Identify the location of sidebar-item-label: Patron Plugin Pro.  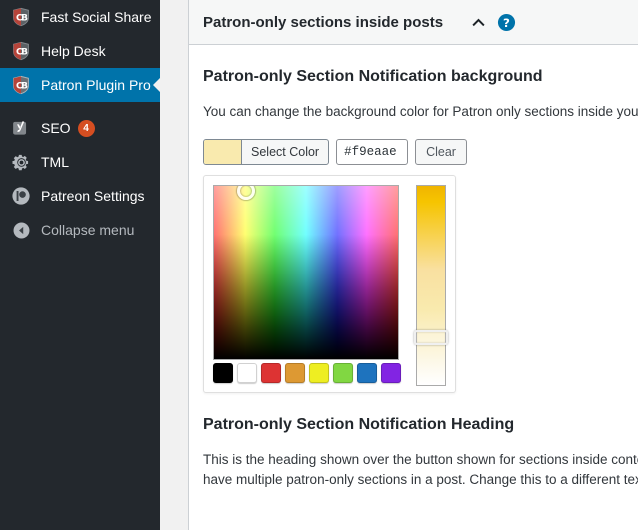
(96, 85).